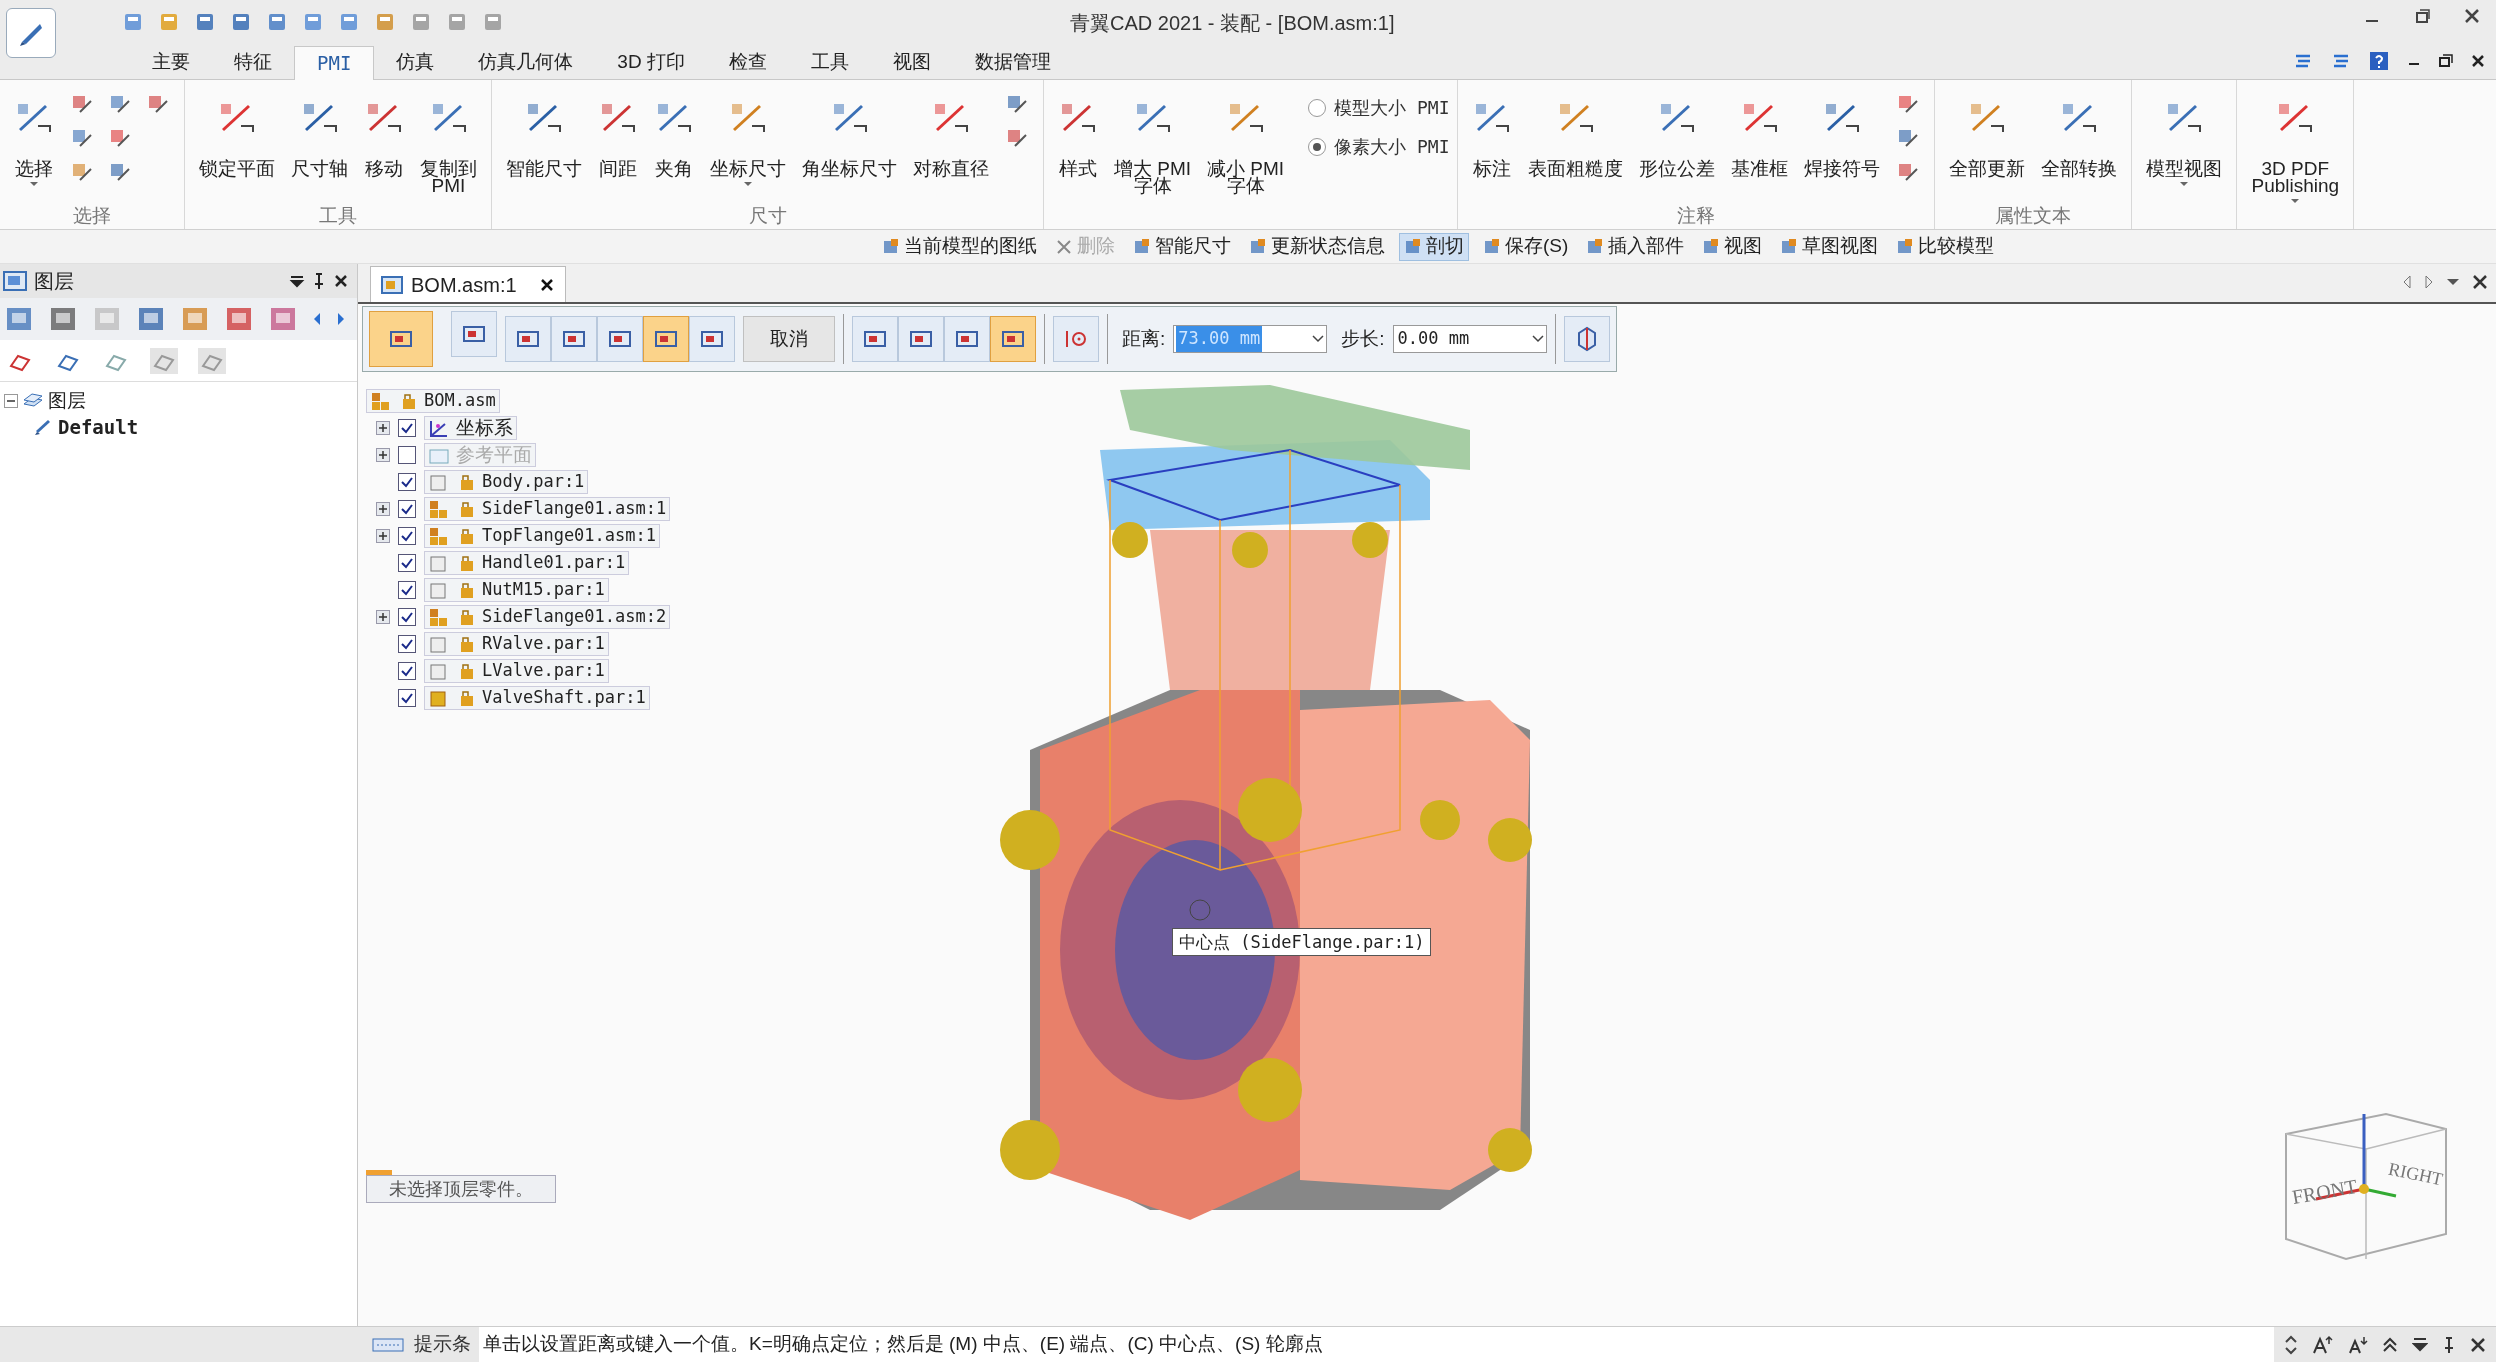  What do you see at coordinates (1182, 246) in the screenshot?
I see `command-button: 智能尺寸` at bounding box center [1182, 246].